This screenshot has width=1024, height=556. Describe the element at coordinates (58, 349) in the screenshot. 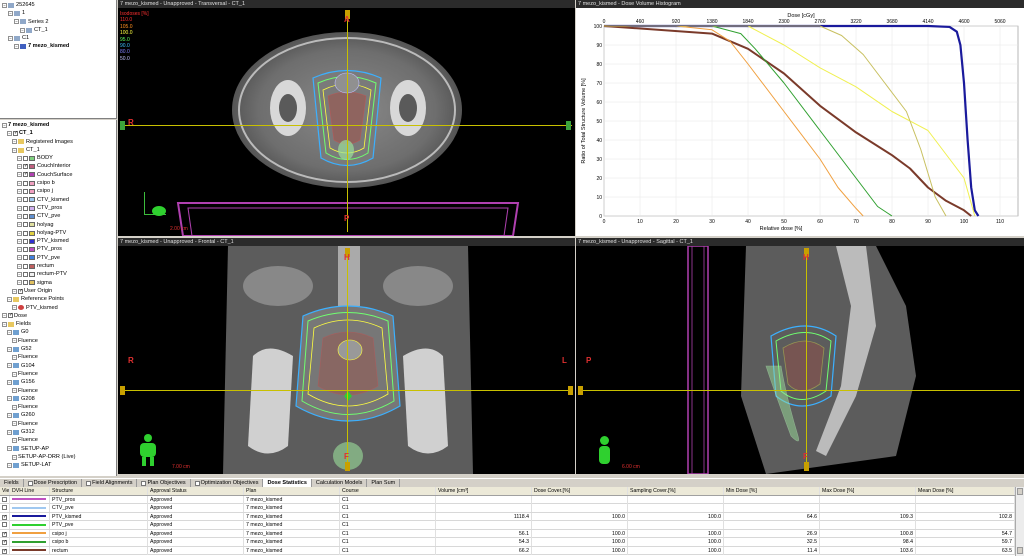

I see `scope-tree-item: − G52` at that location.